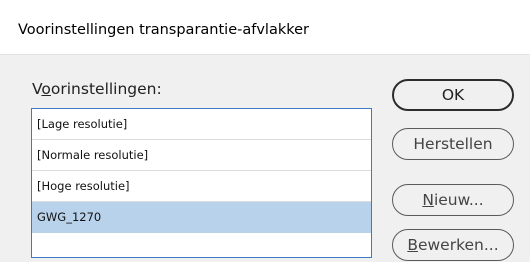 Image resolution: width=530 pixels, height=262 pixels. What do you see at coordinates (201, 186) in the screenshot?
I see `preset-item-high-resolution: [Hoge resolutie]` at bounding box center [201, 186].